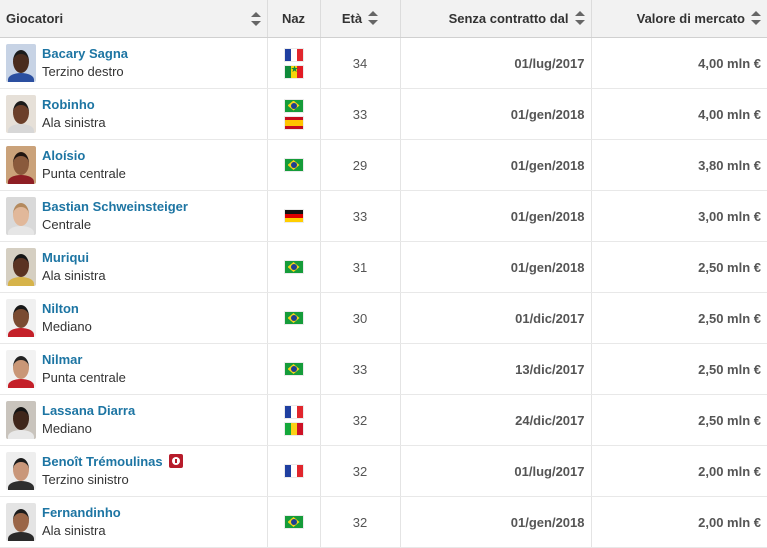  What do you see at coordinates (134, 19) in the screenshot?
I see `header-player: Giocatori` at bounding box center [134, 19].